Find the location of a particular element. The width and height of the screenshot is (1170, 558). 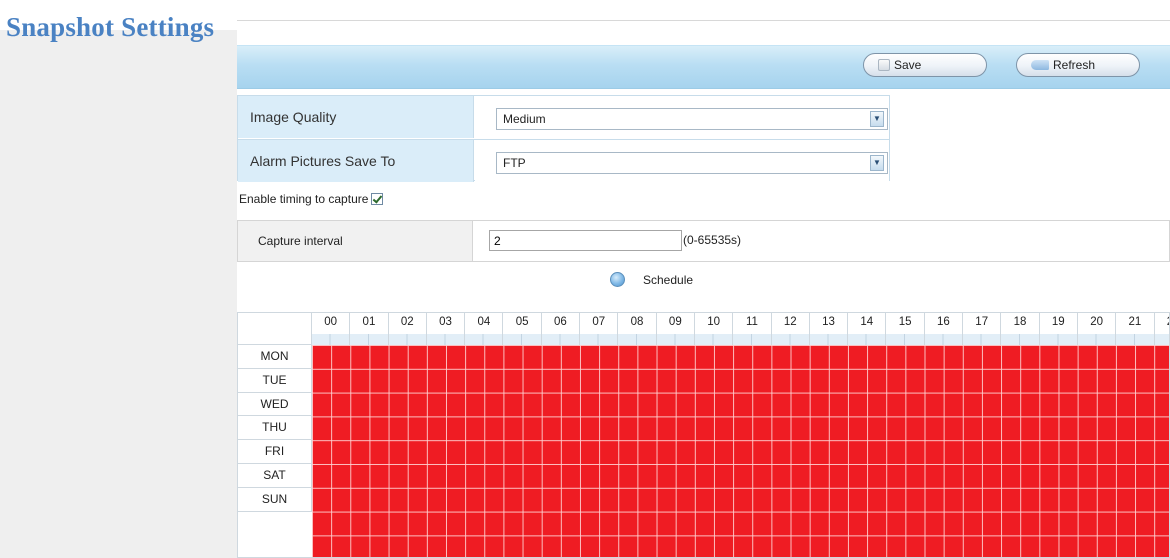

alarm-save-select: FTP ▼ is located at coordinates (692, 163).